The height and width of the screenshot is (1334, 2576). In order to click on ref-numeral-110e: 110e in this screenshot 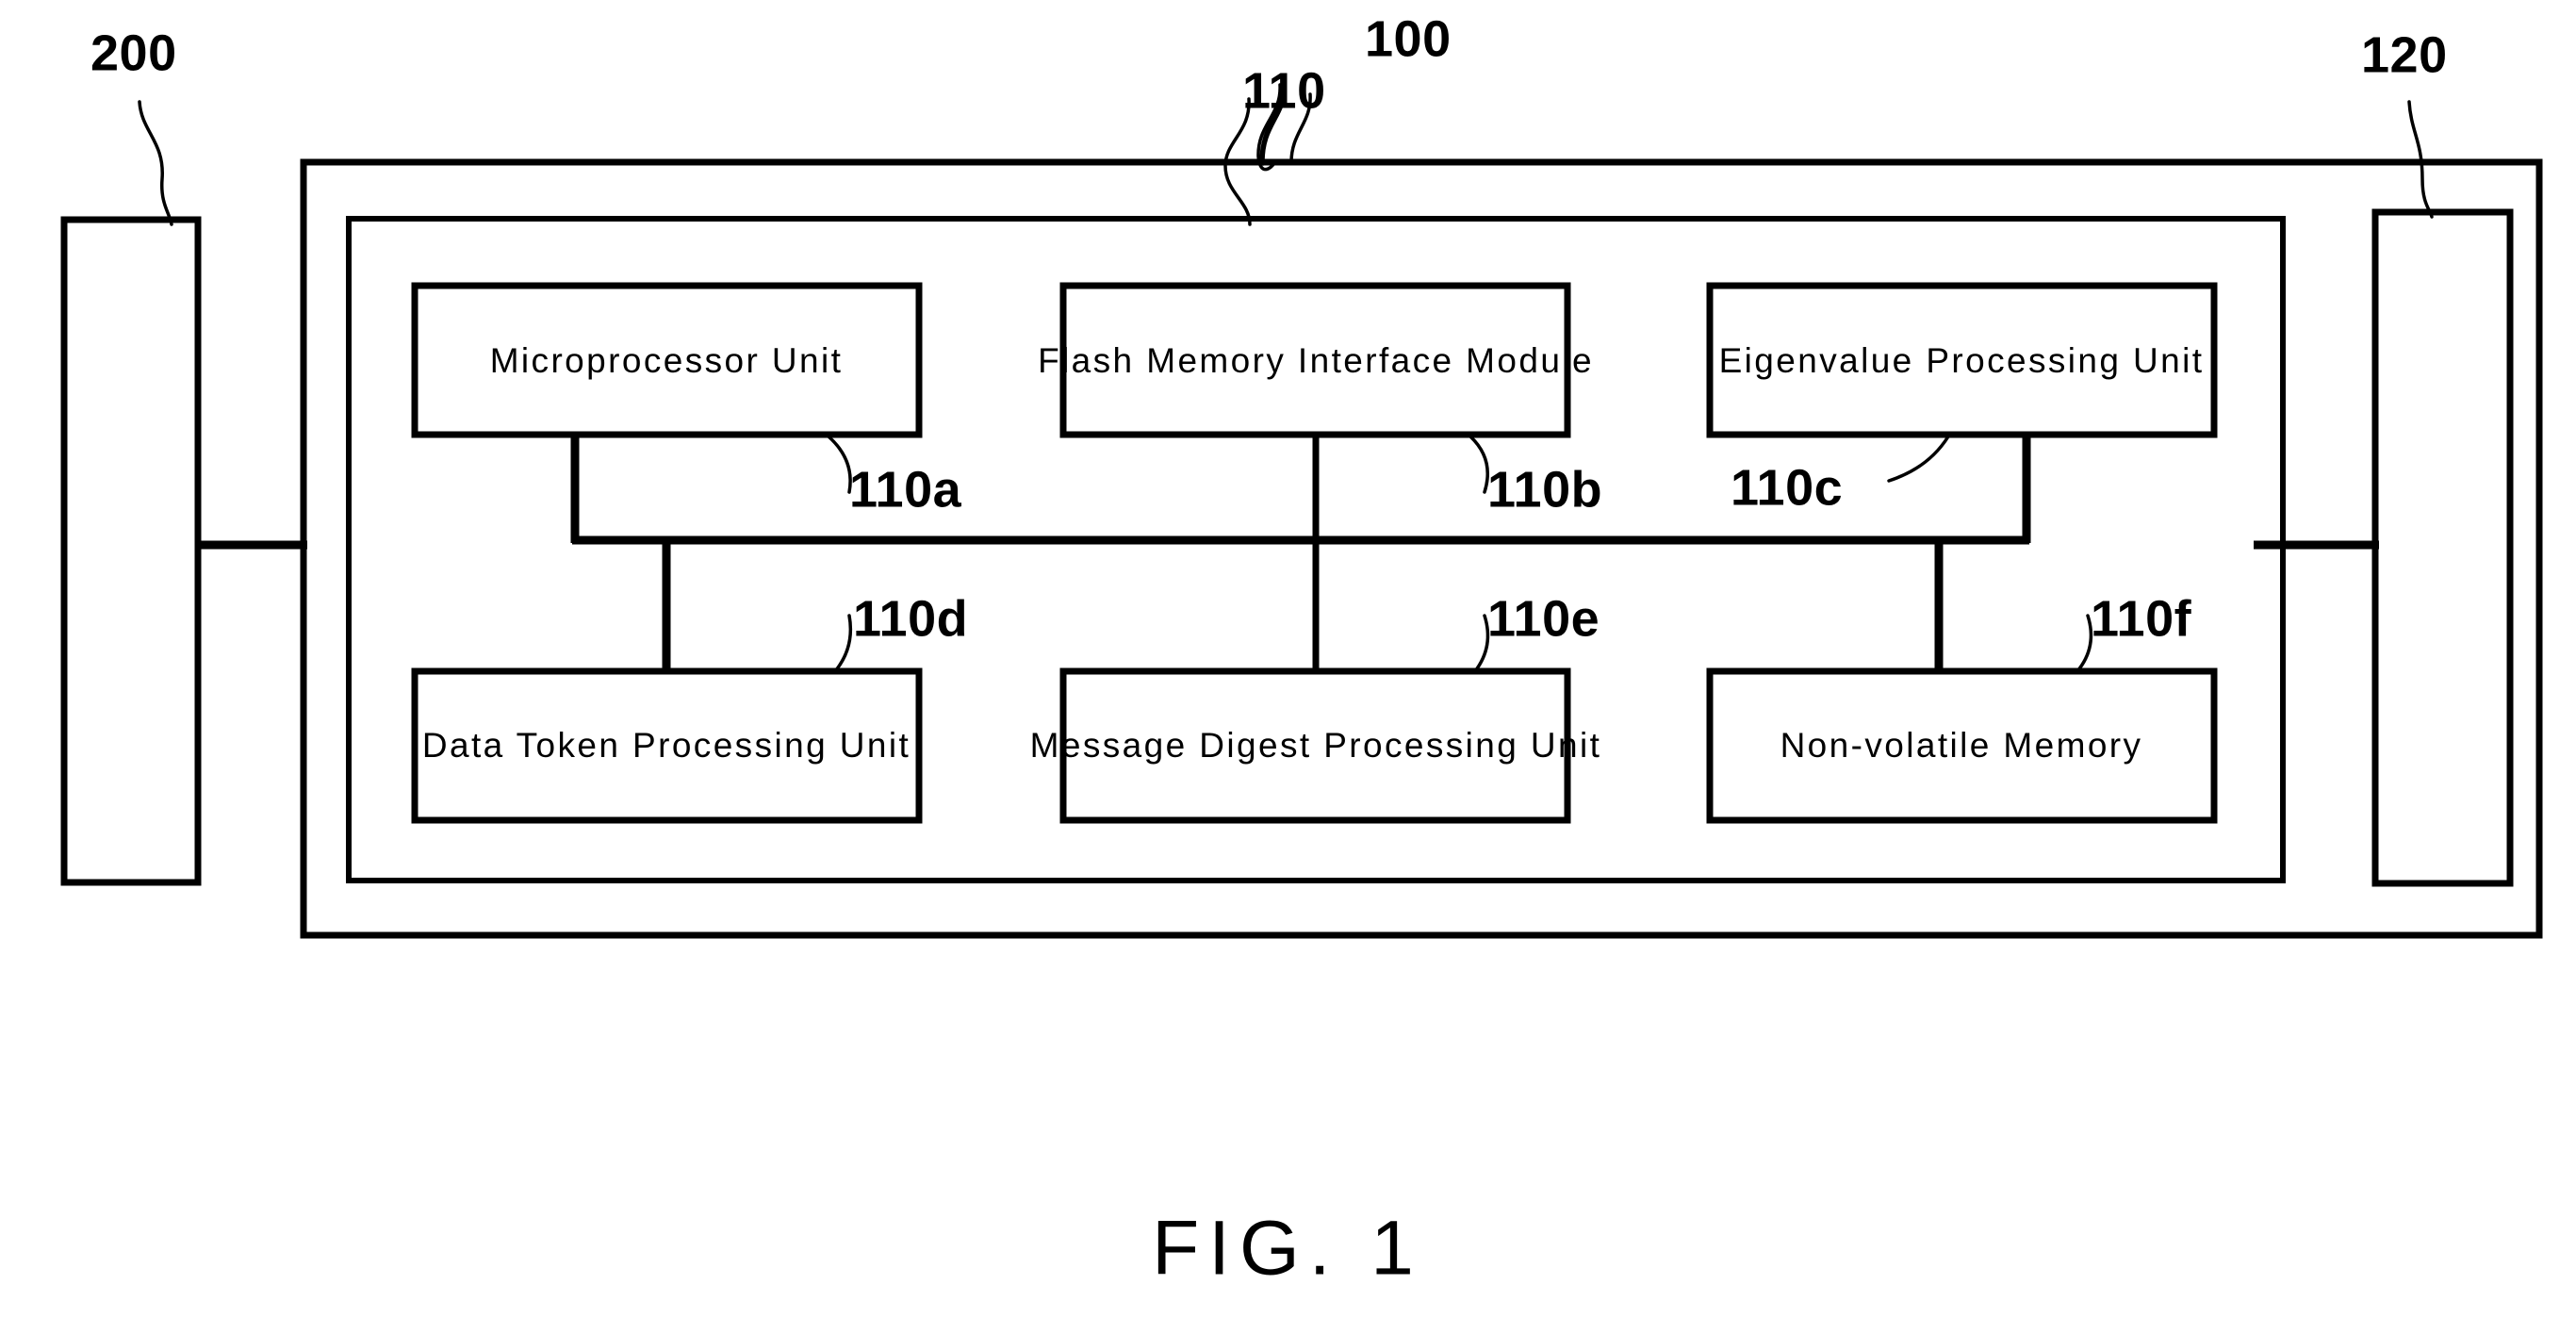, I will do `click(1543, 618)`.